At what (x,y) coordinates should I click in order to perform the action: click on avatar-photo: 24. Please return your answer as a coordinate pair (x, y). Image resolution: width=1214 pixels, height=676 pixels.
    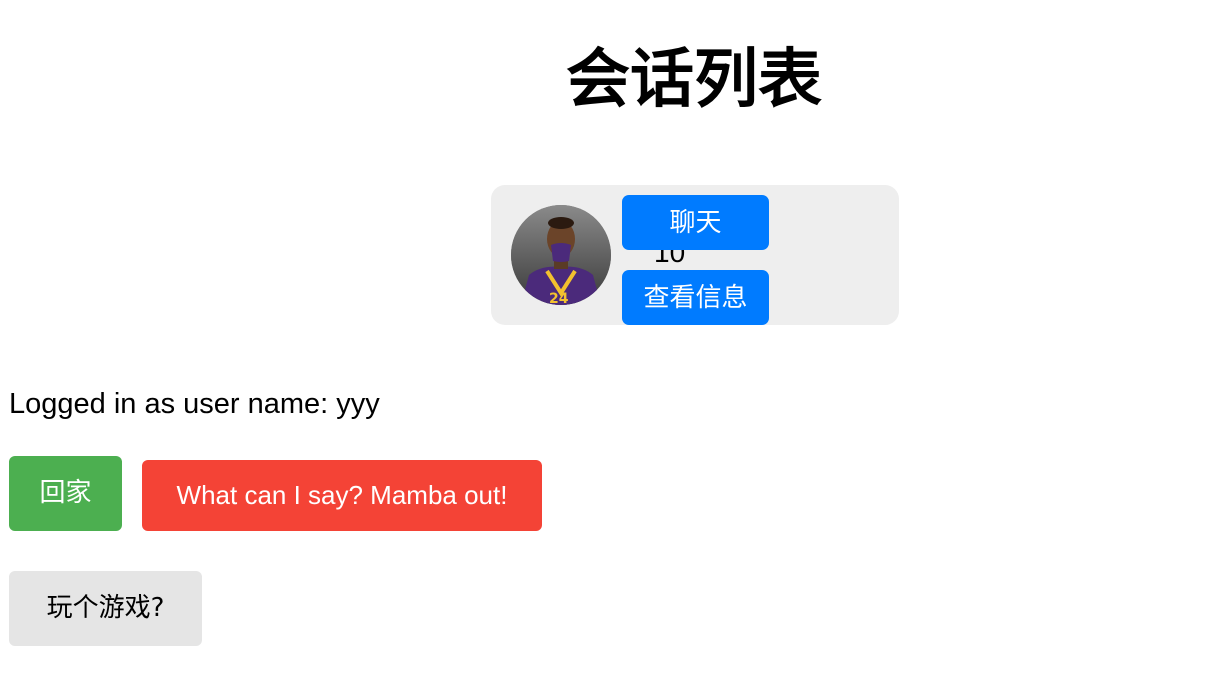
    Looking at the image, I should click on (561, 255).